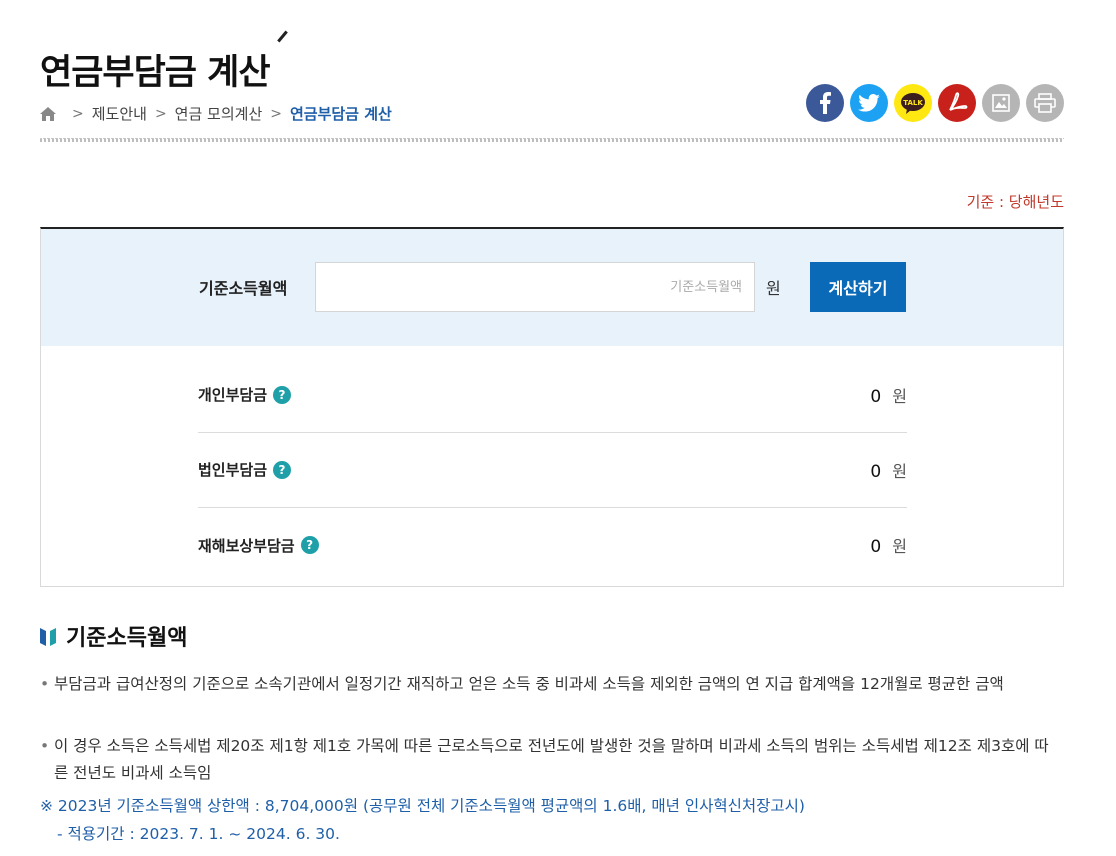  Describe the element at coordinates (535, 287) in the screenshot. I see `base-income-input` at that location.